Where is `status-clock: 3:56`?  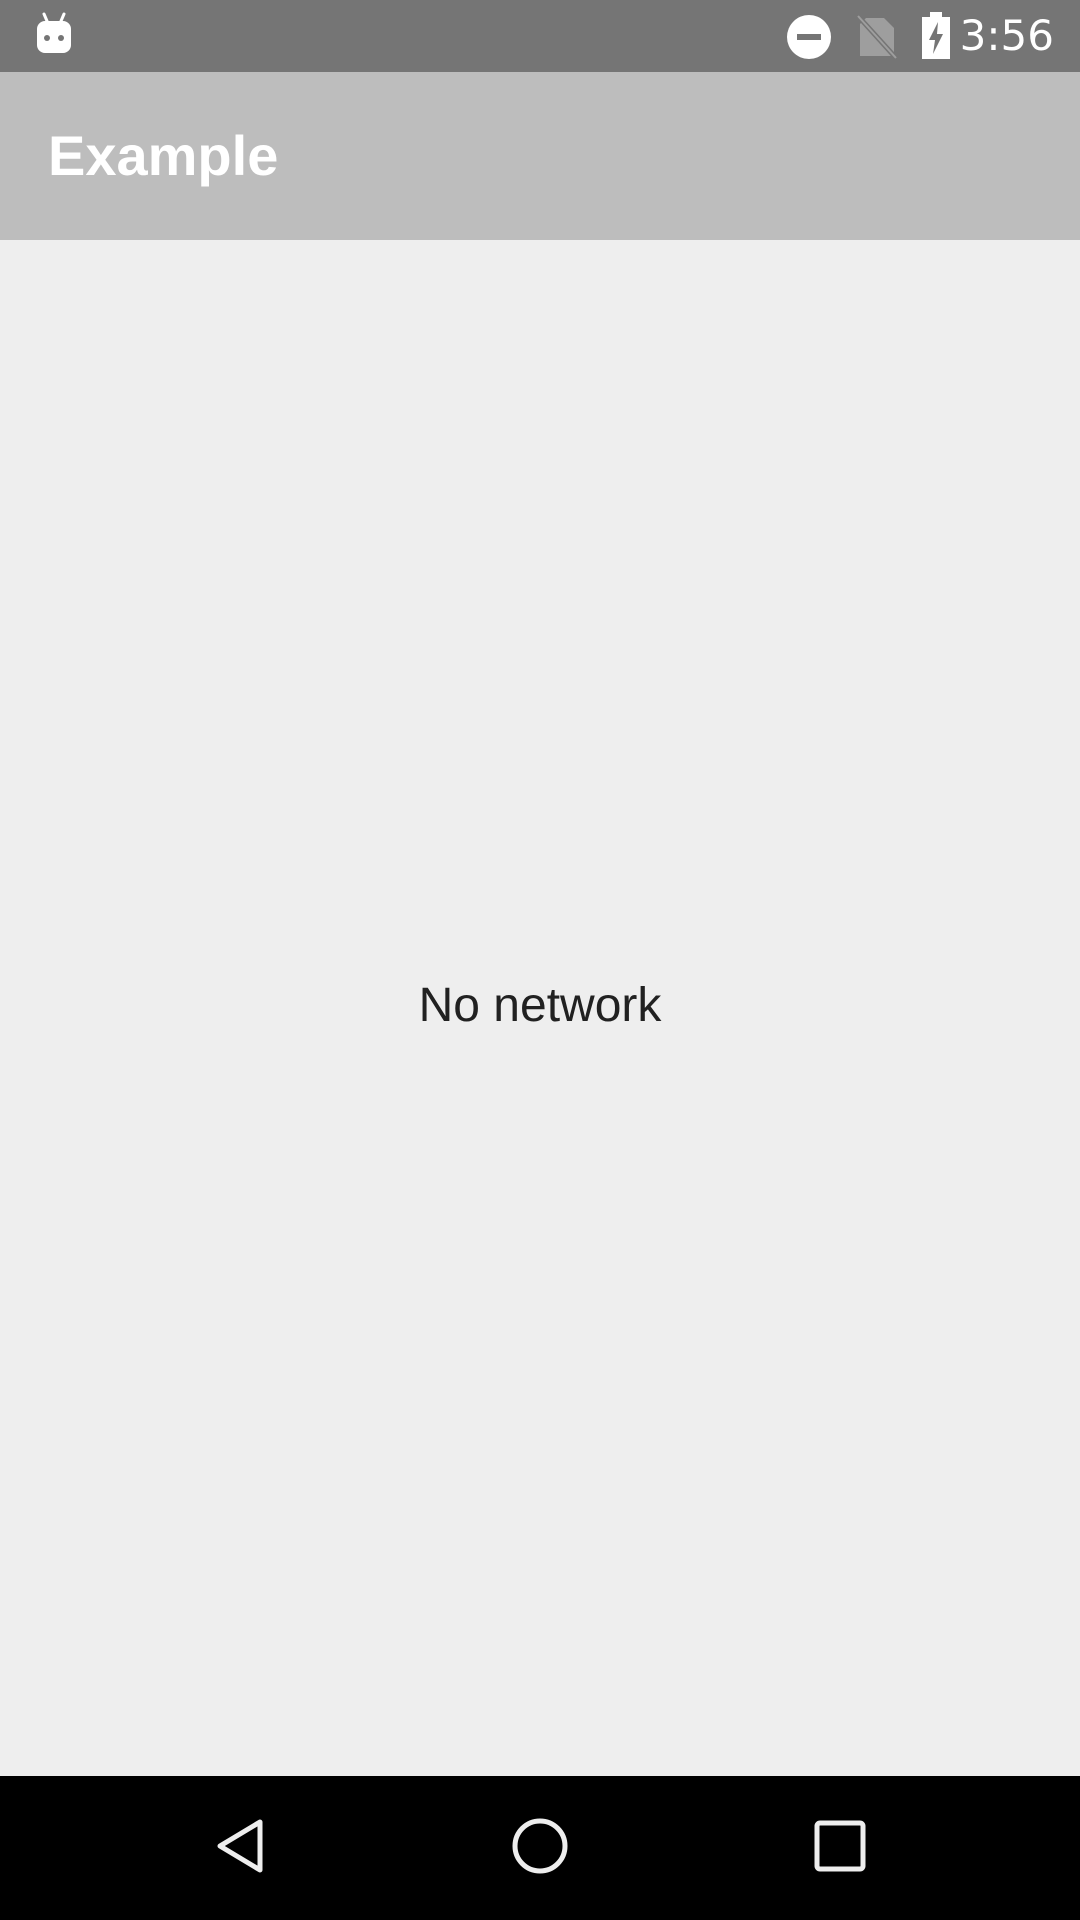
status-clock: 3:56 is located at coordinates (1006, 35).